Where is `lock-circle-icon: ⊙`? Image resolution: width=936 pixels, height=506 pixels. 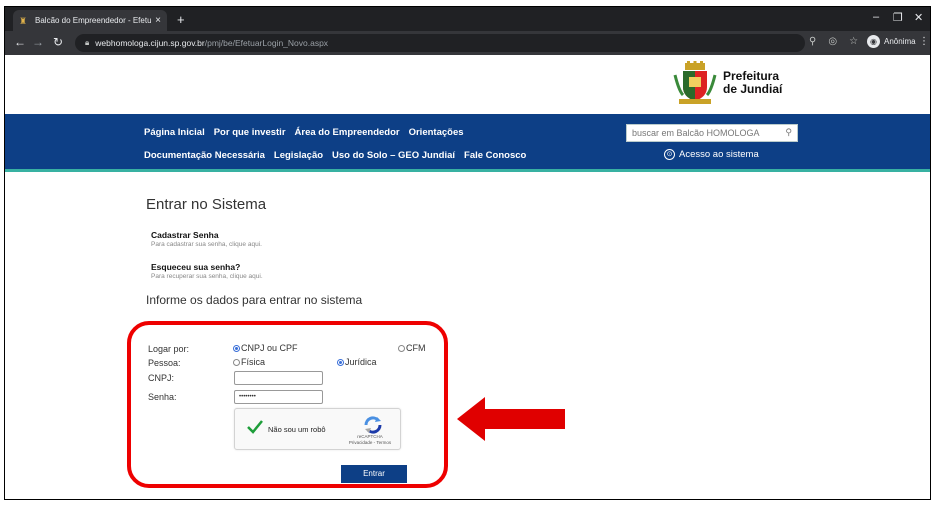
lock-circle-icon: ⊙ is located at coordinates (669, 154).